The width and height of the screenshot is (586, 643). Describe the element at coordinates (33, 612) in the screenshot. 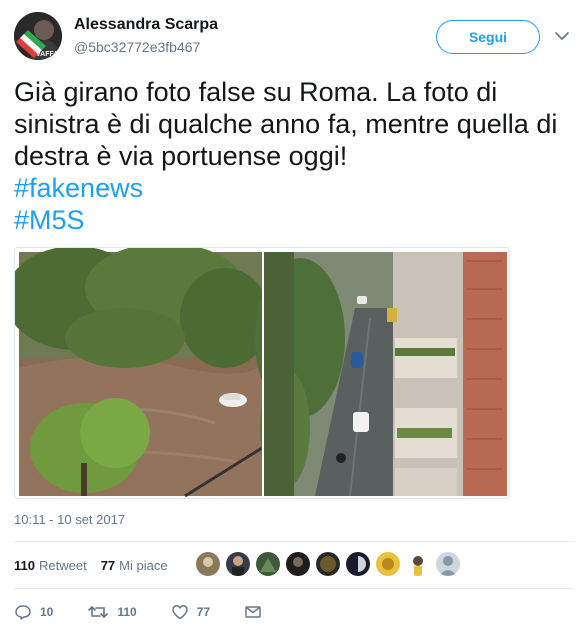

I see `reply-button: 10` at that location.